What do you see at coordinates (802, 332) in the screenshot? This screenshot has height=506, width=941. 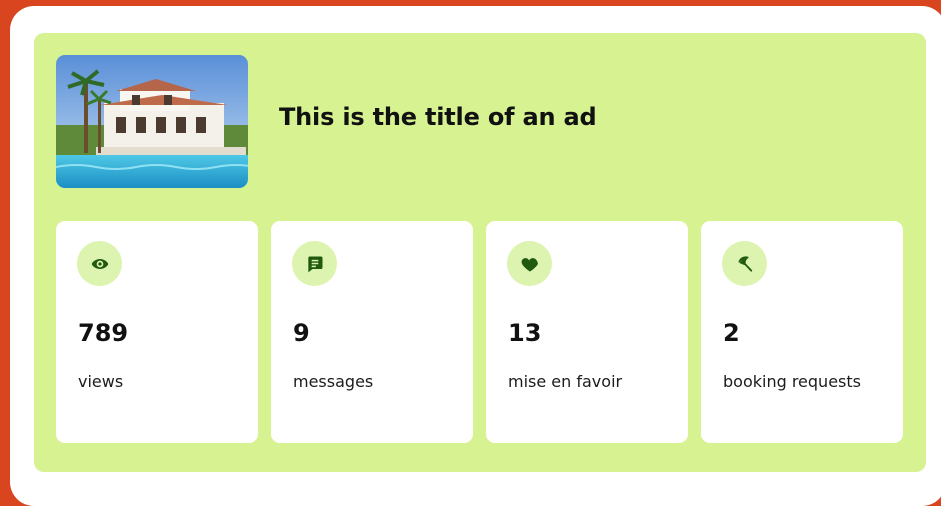 I see `stat-card-booking-requests: 2 booking requests` at bounding box center [802, 332].